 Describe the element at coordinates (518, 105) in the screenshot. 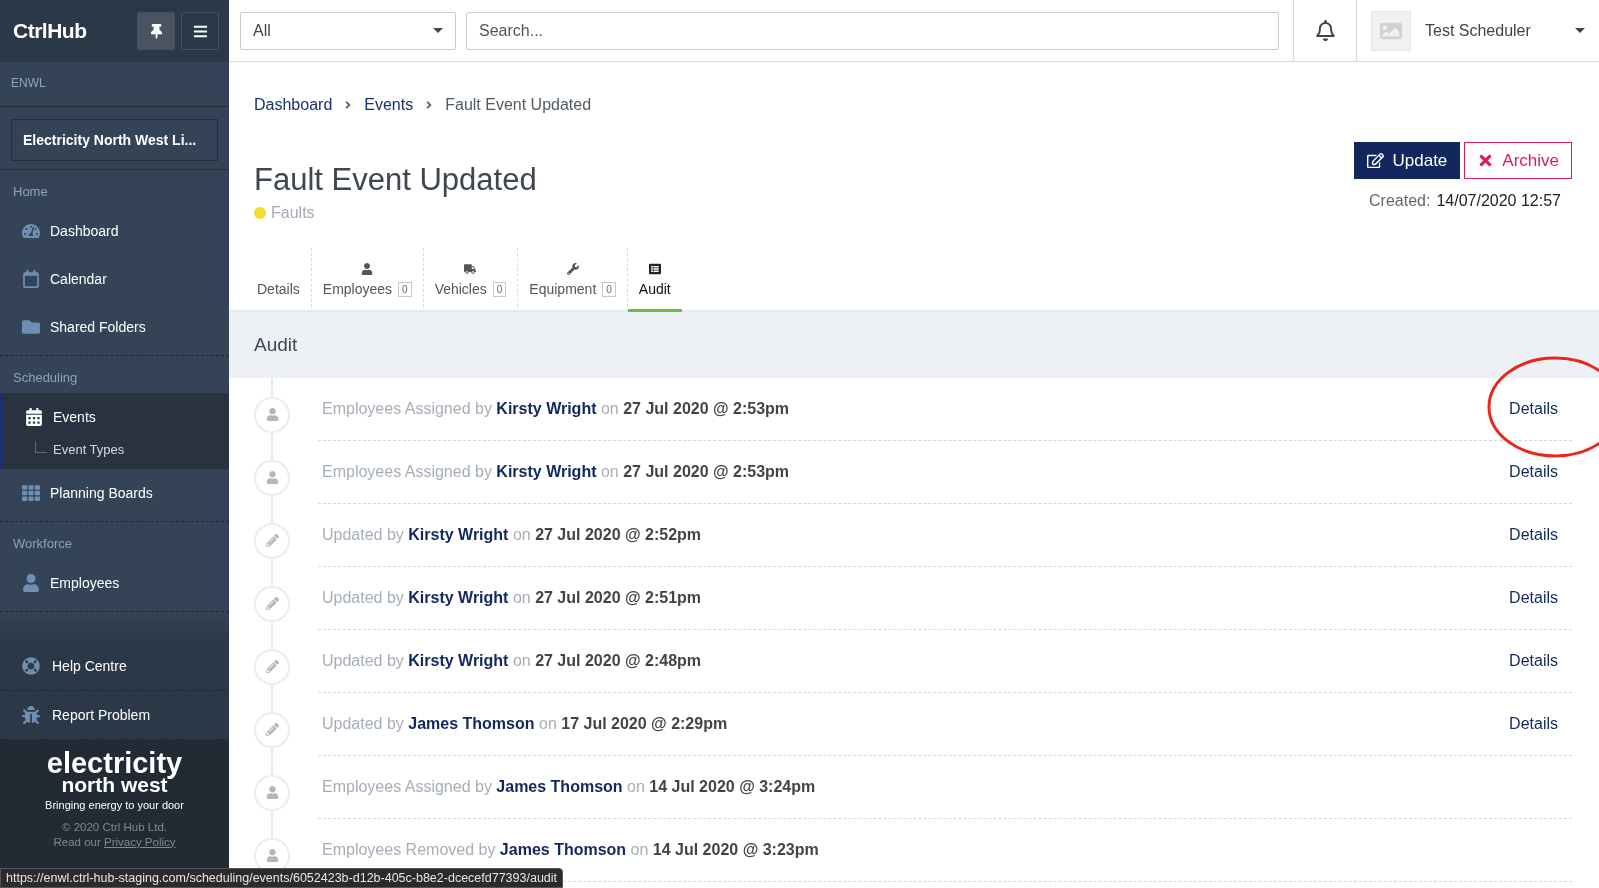

I see `breadcrumb-link: Fault Event Updated` at that location.